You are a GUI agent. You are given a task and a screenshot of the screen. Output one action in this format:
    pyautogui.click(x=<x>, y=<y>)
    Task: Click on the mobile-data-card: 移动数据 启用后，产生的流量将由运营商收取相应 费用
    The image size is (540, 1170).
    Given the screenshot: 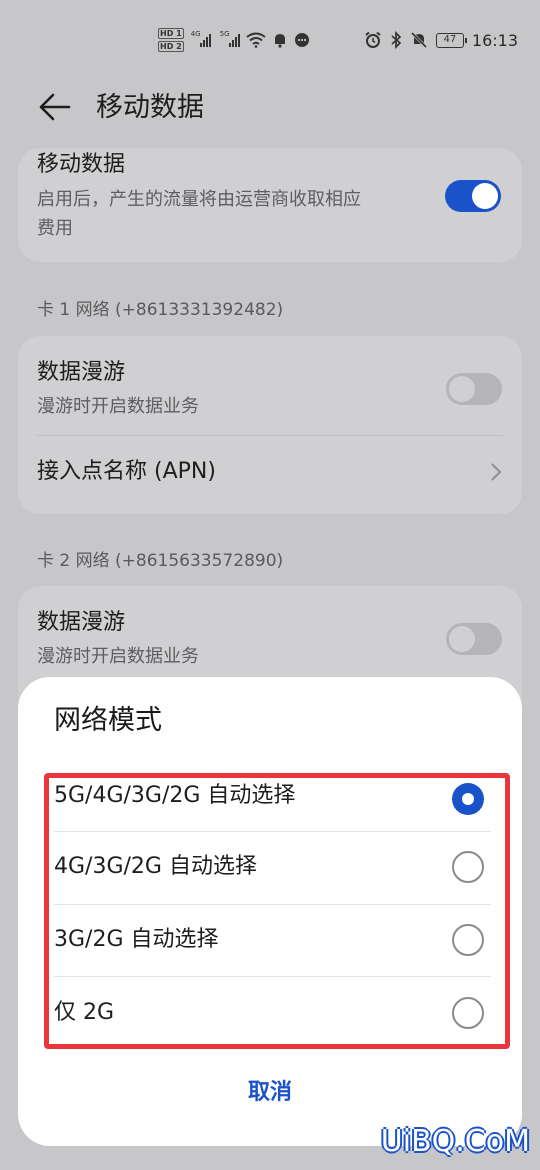 What is the action you would take?
    pyautogui.click(x=270, y=205)
    